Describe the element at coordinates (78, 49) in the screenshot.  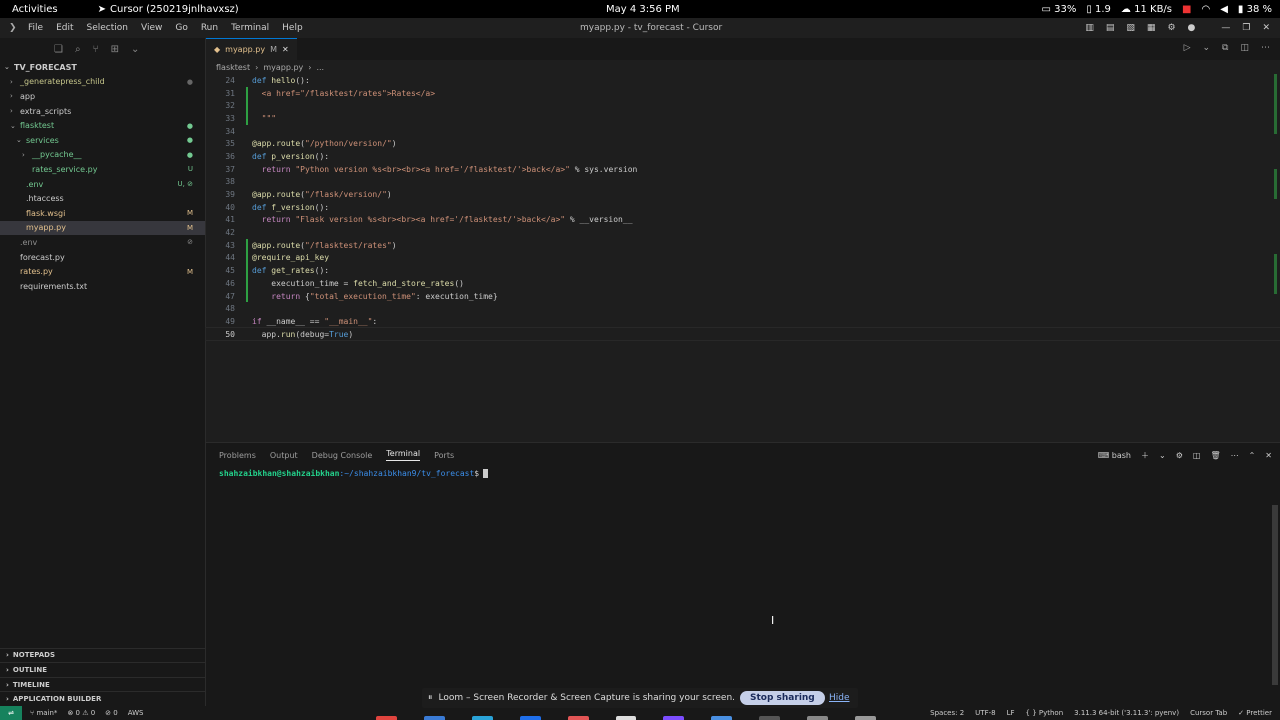
I see `search-icon: ⌕` at that location.